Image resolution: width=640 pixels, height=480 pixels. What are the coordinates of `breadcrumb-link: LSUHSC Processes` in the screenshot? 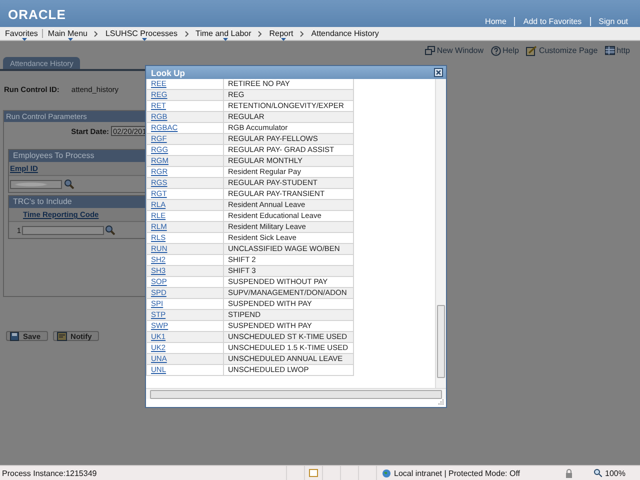 It's located at (141, 33).